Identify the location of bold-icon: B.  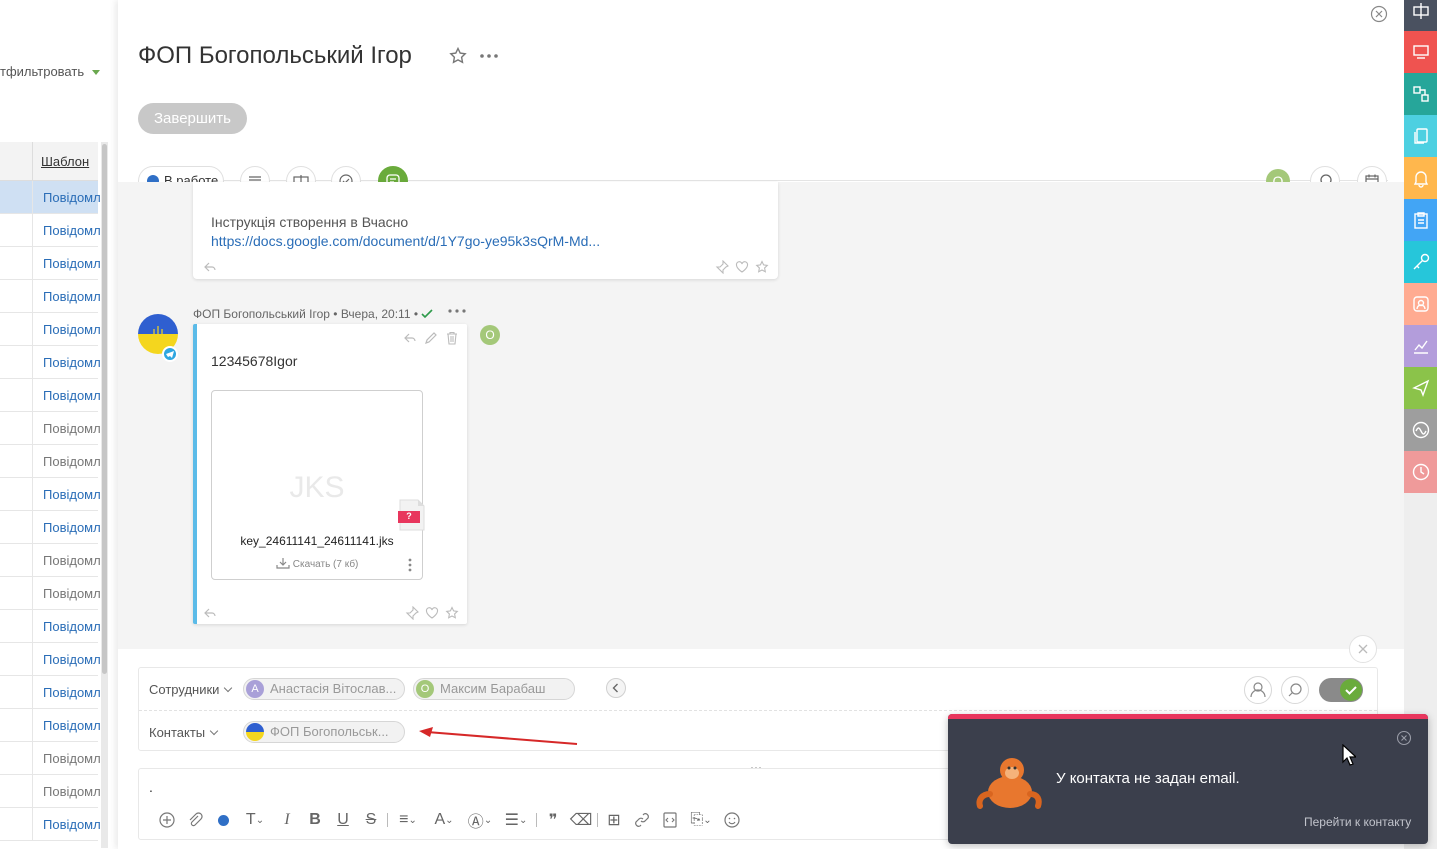
(315, 820).